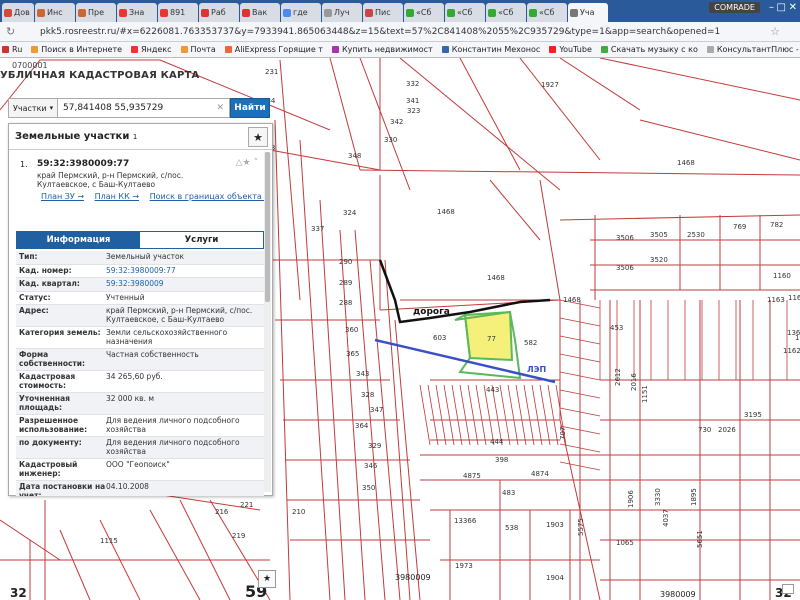  What do you see at coordinates (220, 108) in the screenshot?
I see `clear-icon: ✕` at bounding box center [220, 108].